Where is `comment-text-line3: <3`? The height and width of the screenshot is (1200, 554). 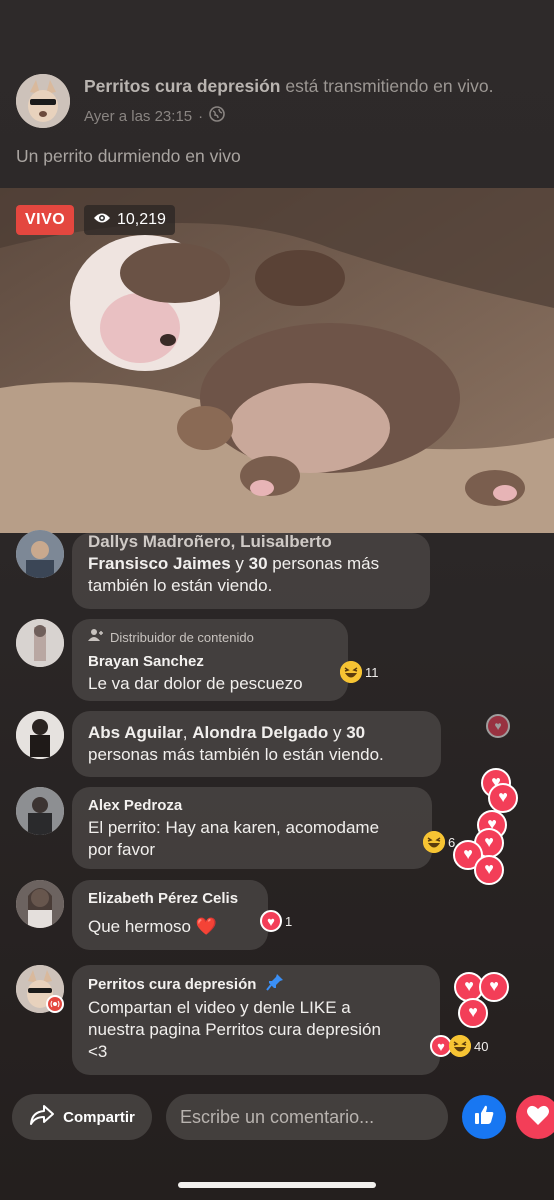
comment-text-line3: <3 is located at coordinates (98, 1051).